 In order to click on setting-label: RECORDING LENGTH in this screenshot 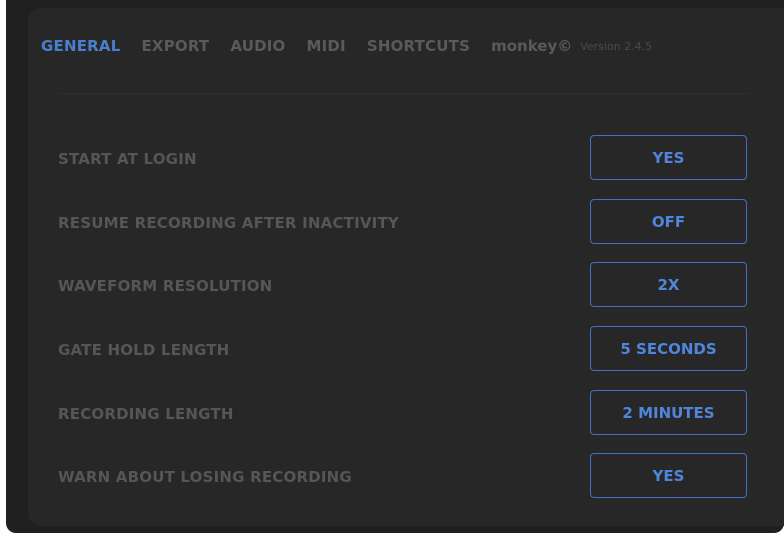, I will do `click(146, 414)`.